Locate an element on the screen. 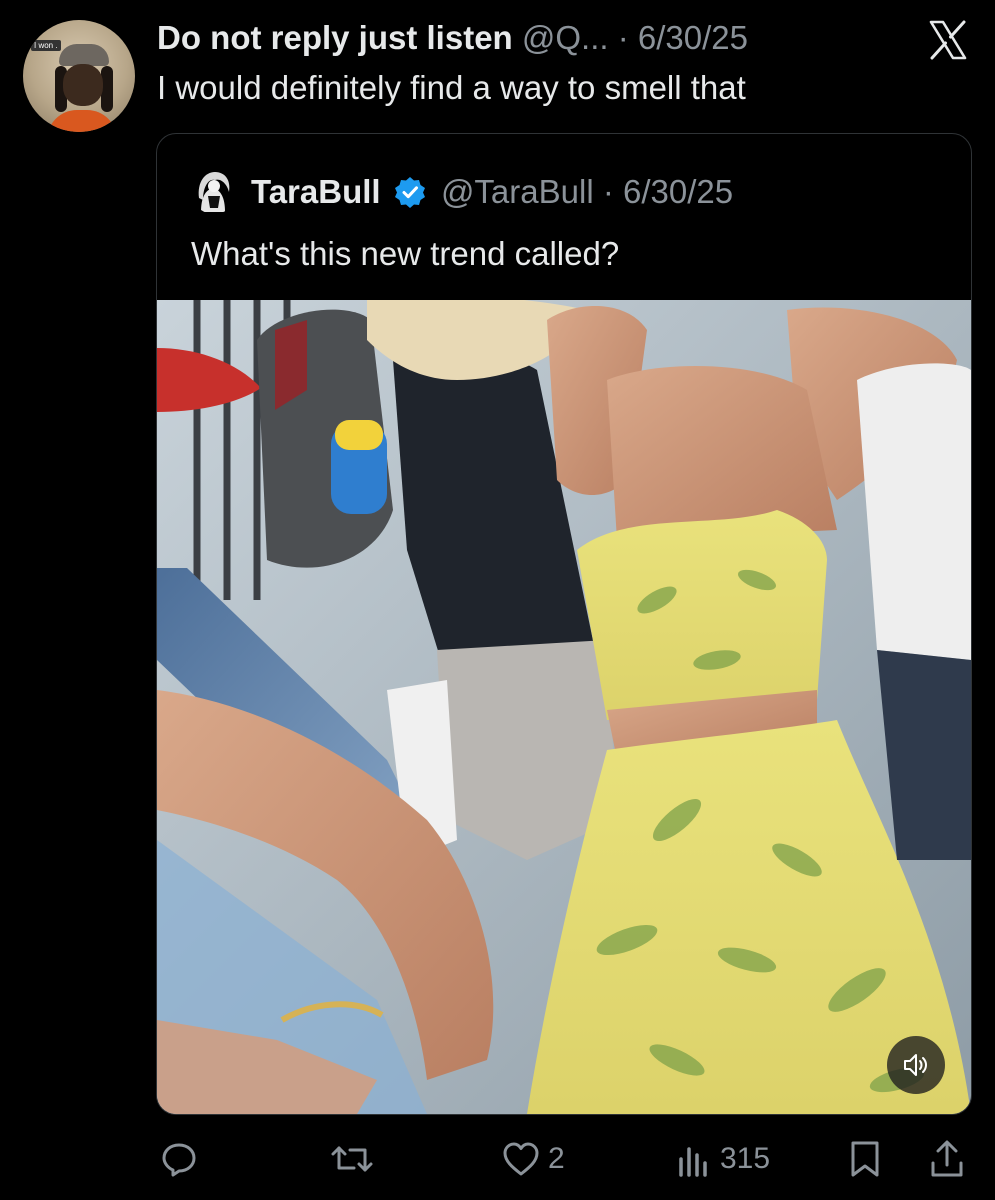 Image resolution: width=995 pixels, height=1200 pixels. quoted-author-handle: @TaraBull is located at coordinates (517, 191).